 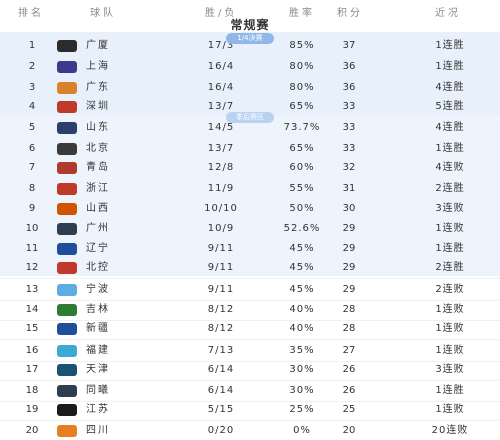 I want to click on streak-cell: 4连败, so click(x=450, y=167).